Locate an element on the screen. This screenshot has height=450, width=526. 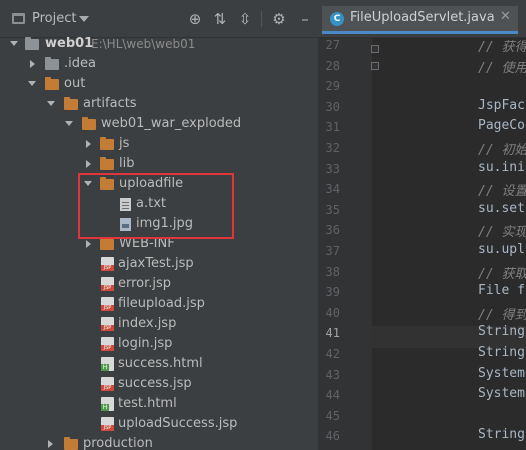
tree-item-label: out is located at coordinates (75, 83).